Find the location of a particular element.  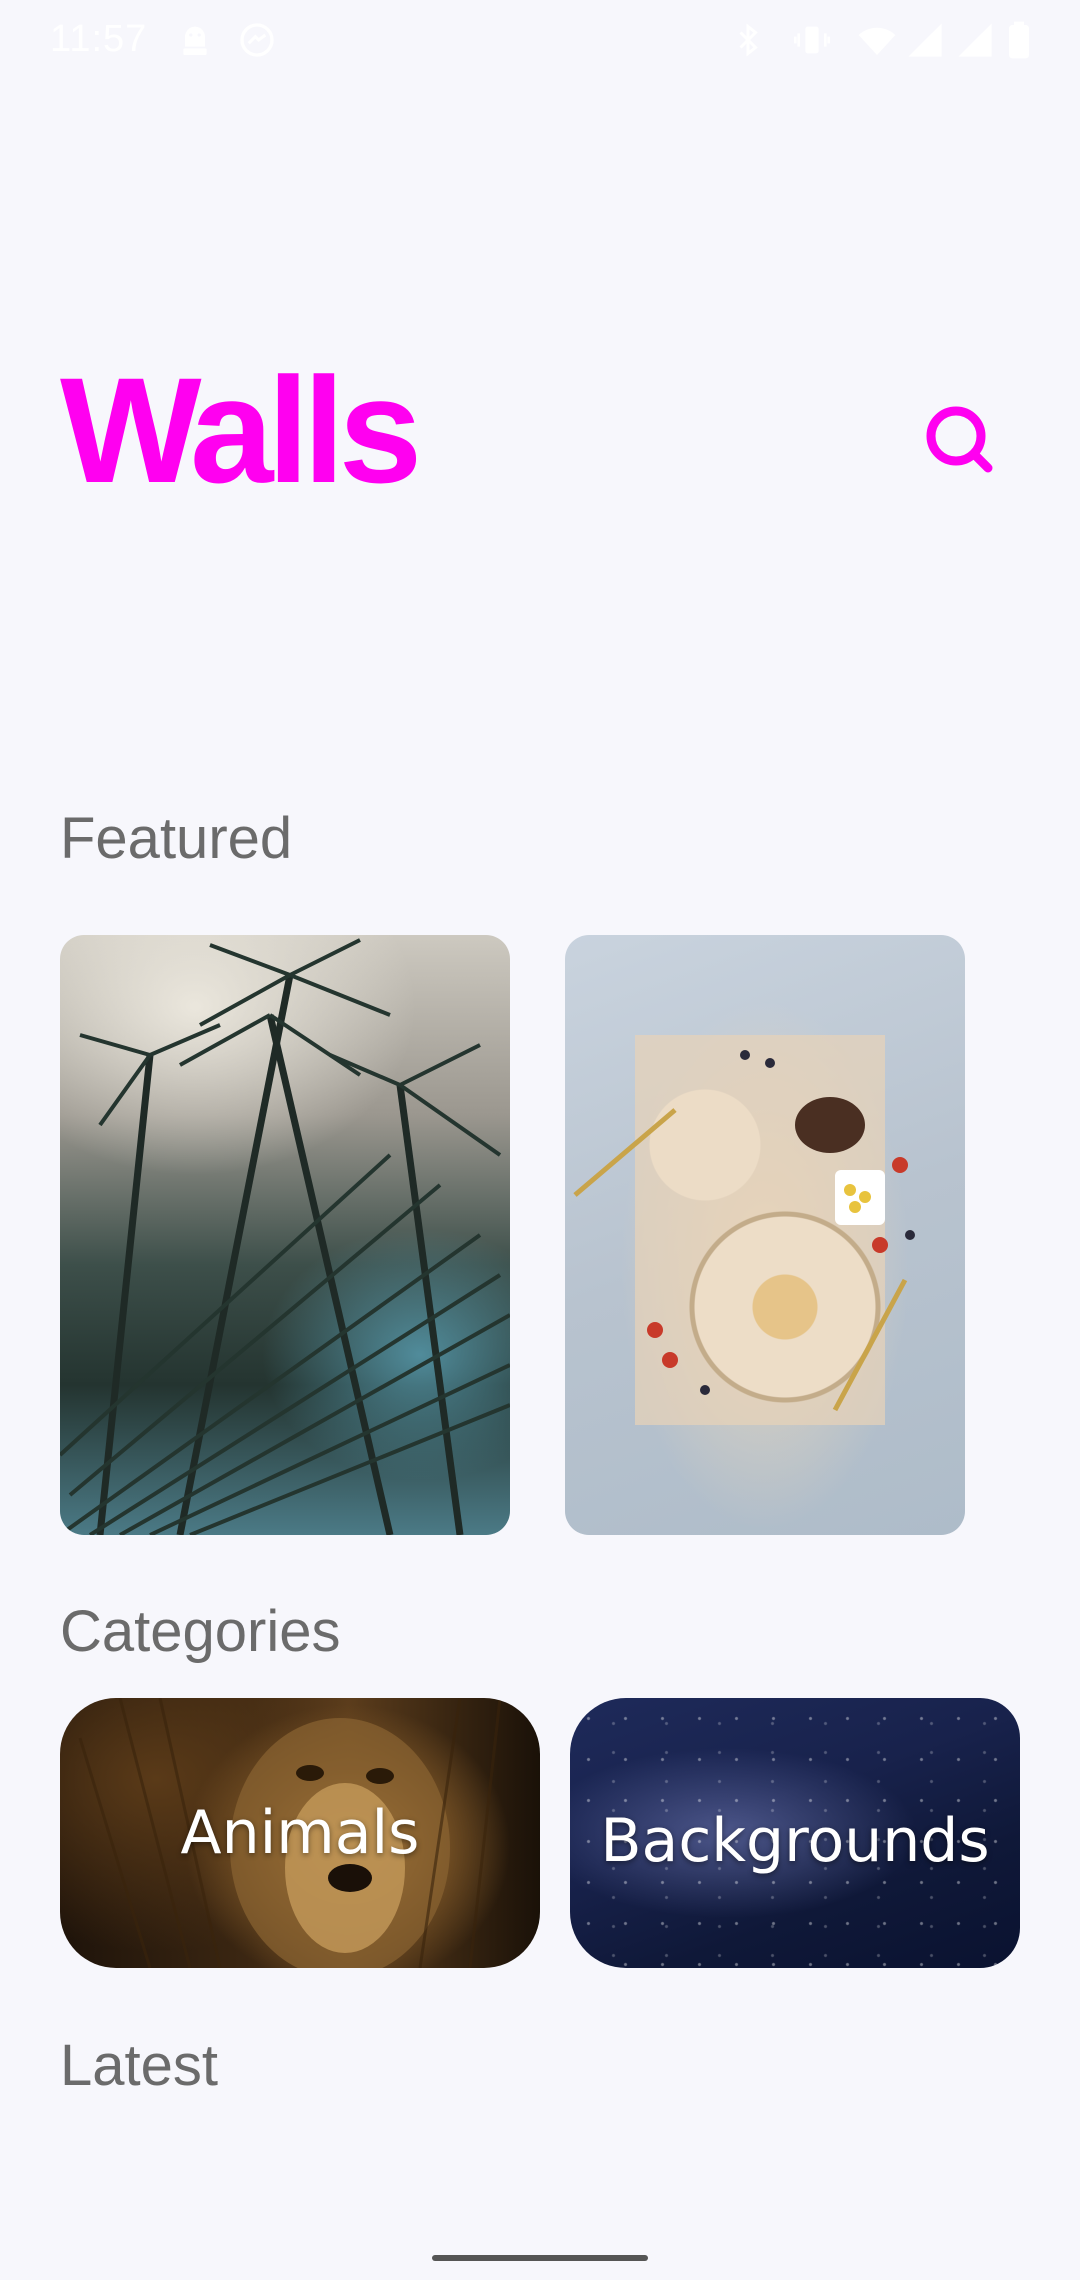

category-label: Backgrounds is located at coordinates (795, 1841).